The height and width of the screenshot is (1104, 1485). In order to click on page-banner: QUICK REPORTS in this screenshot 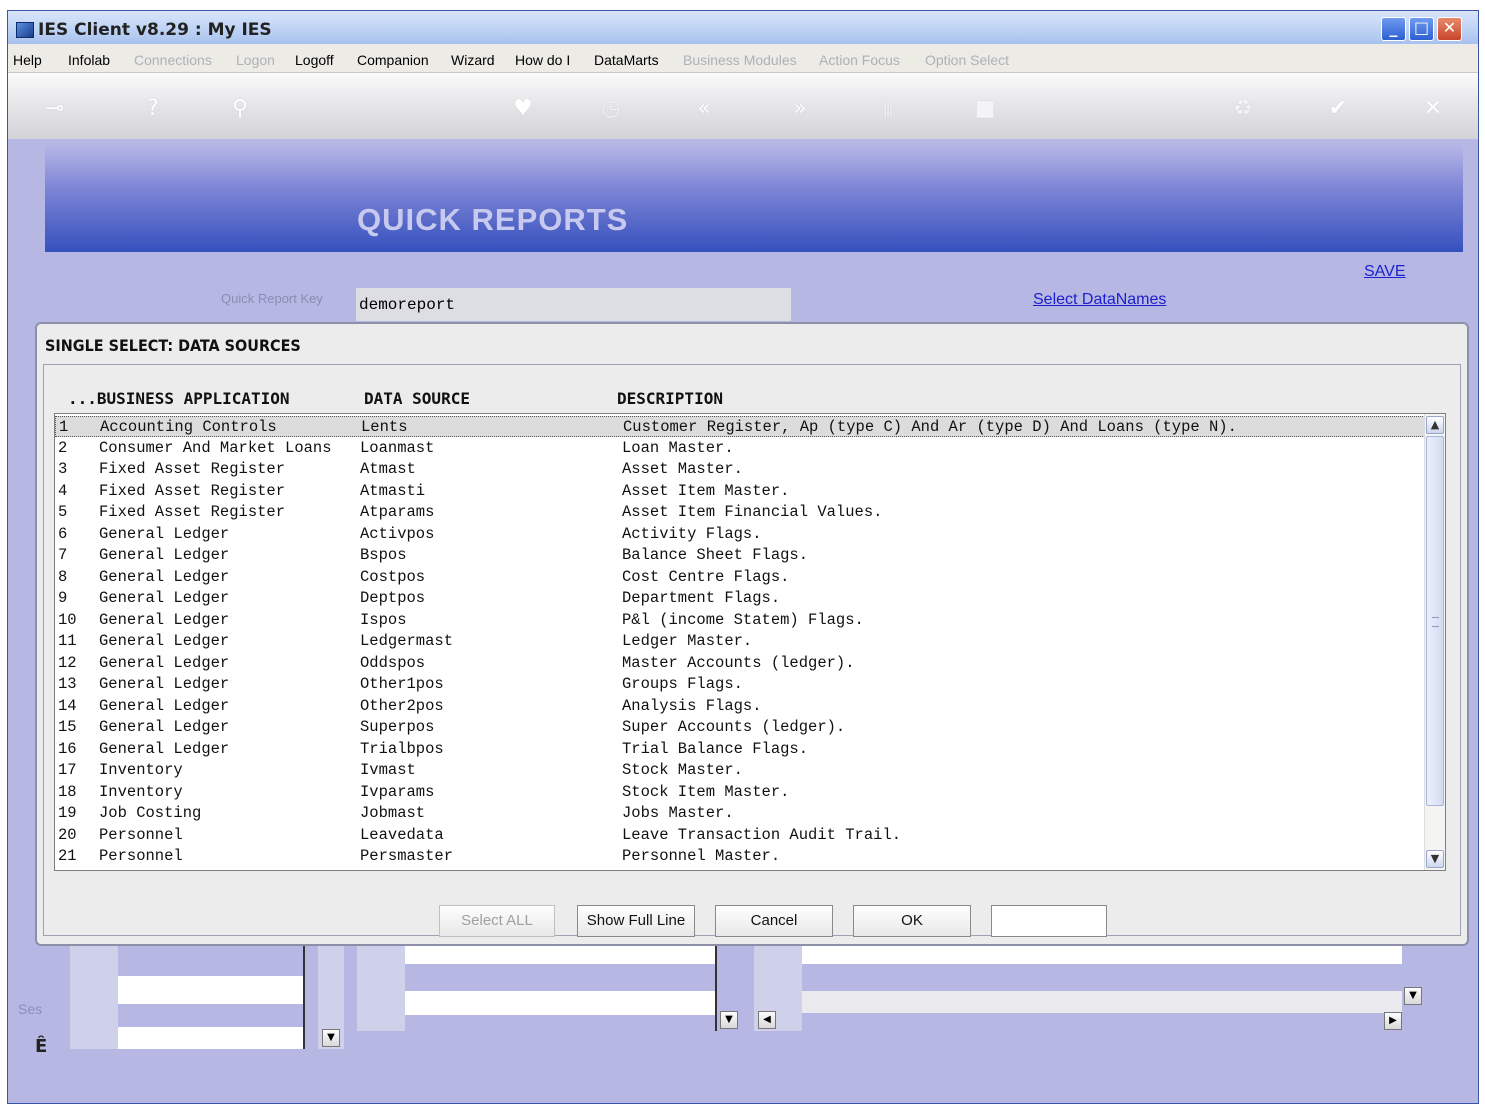, I will do `click(754, 198)`.